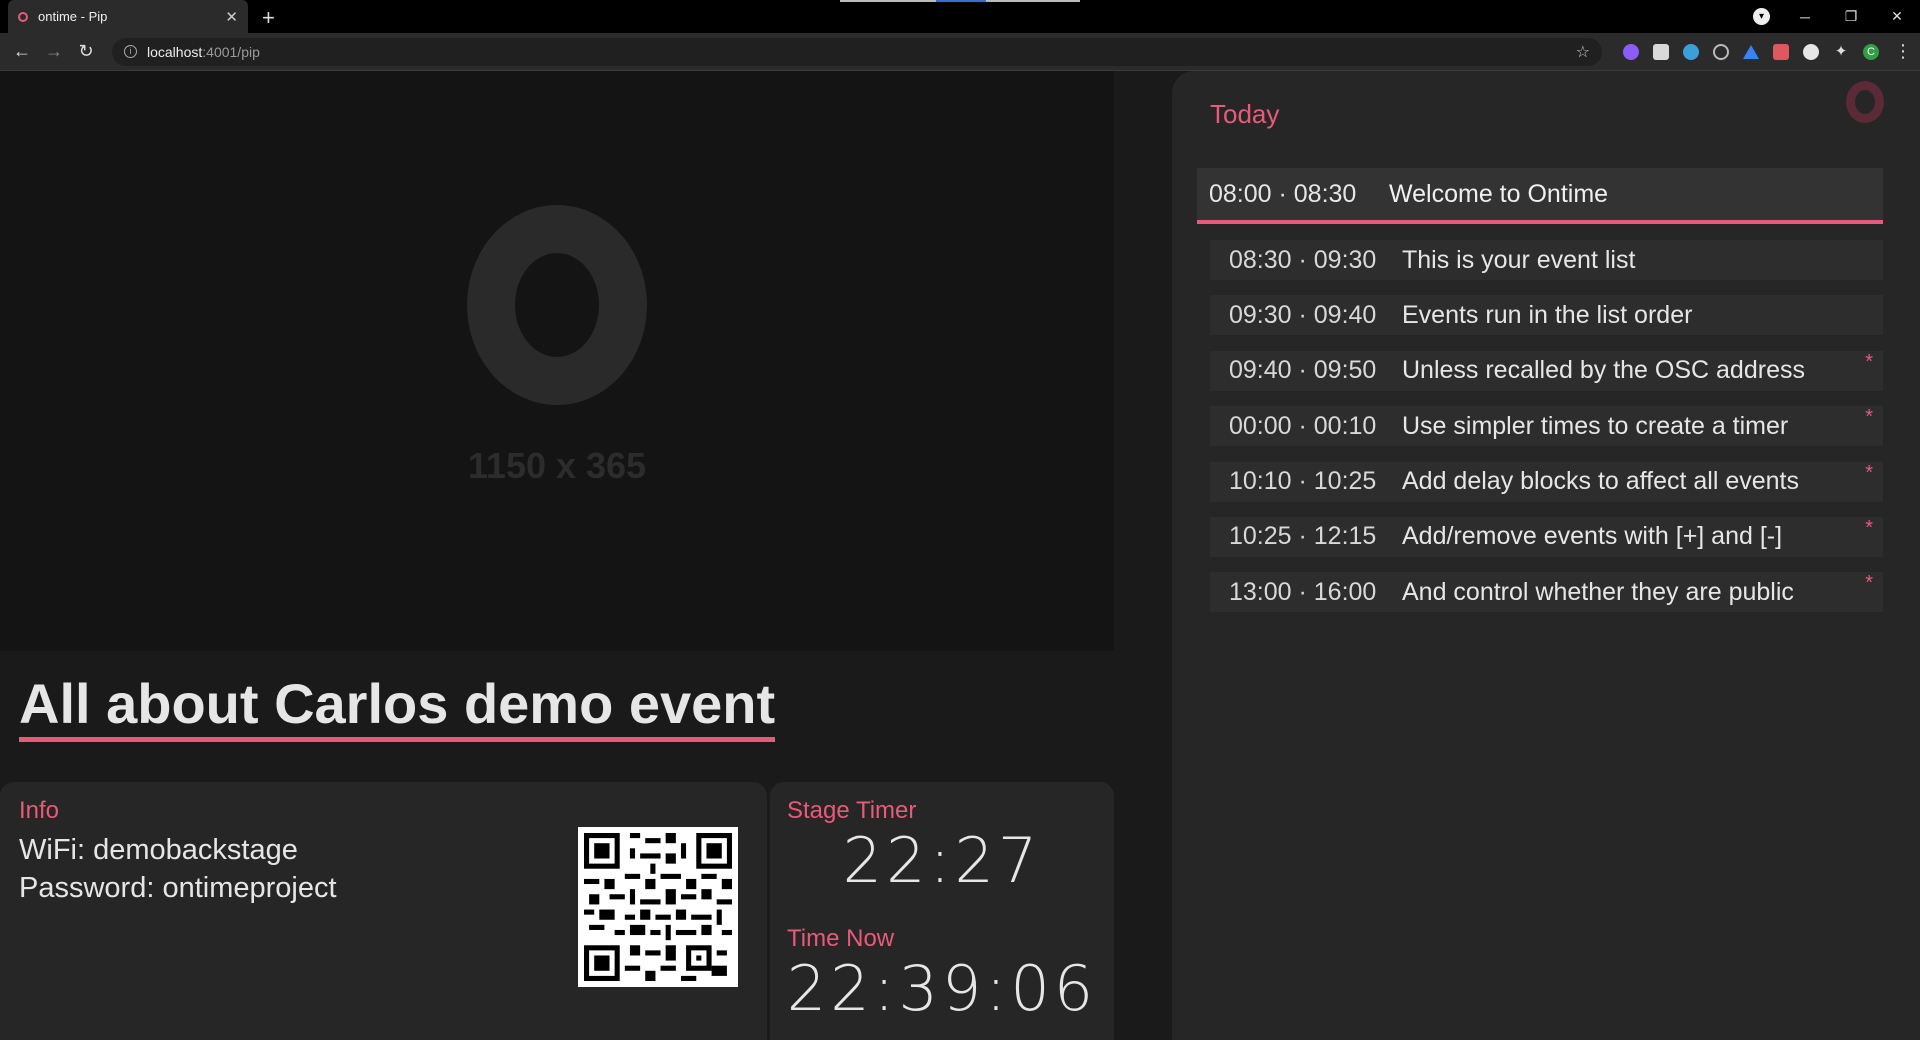  I want to click on ontime-favicon-icon, so click(23, 16).